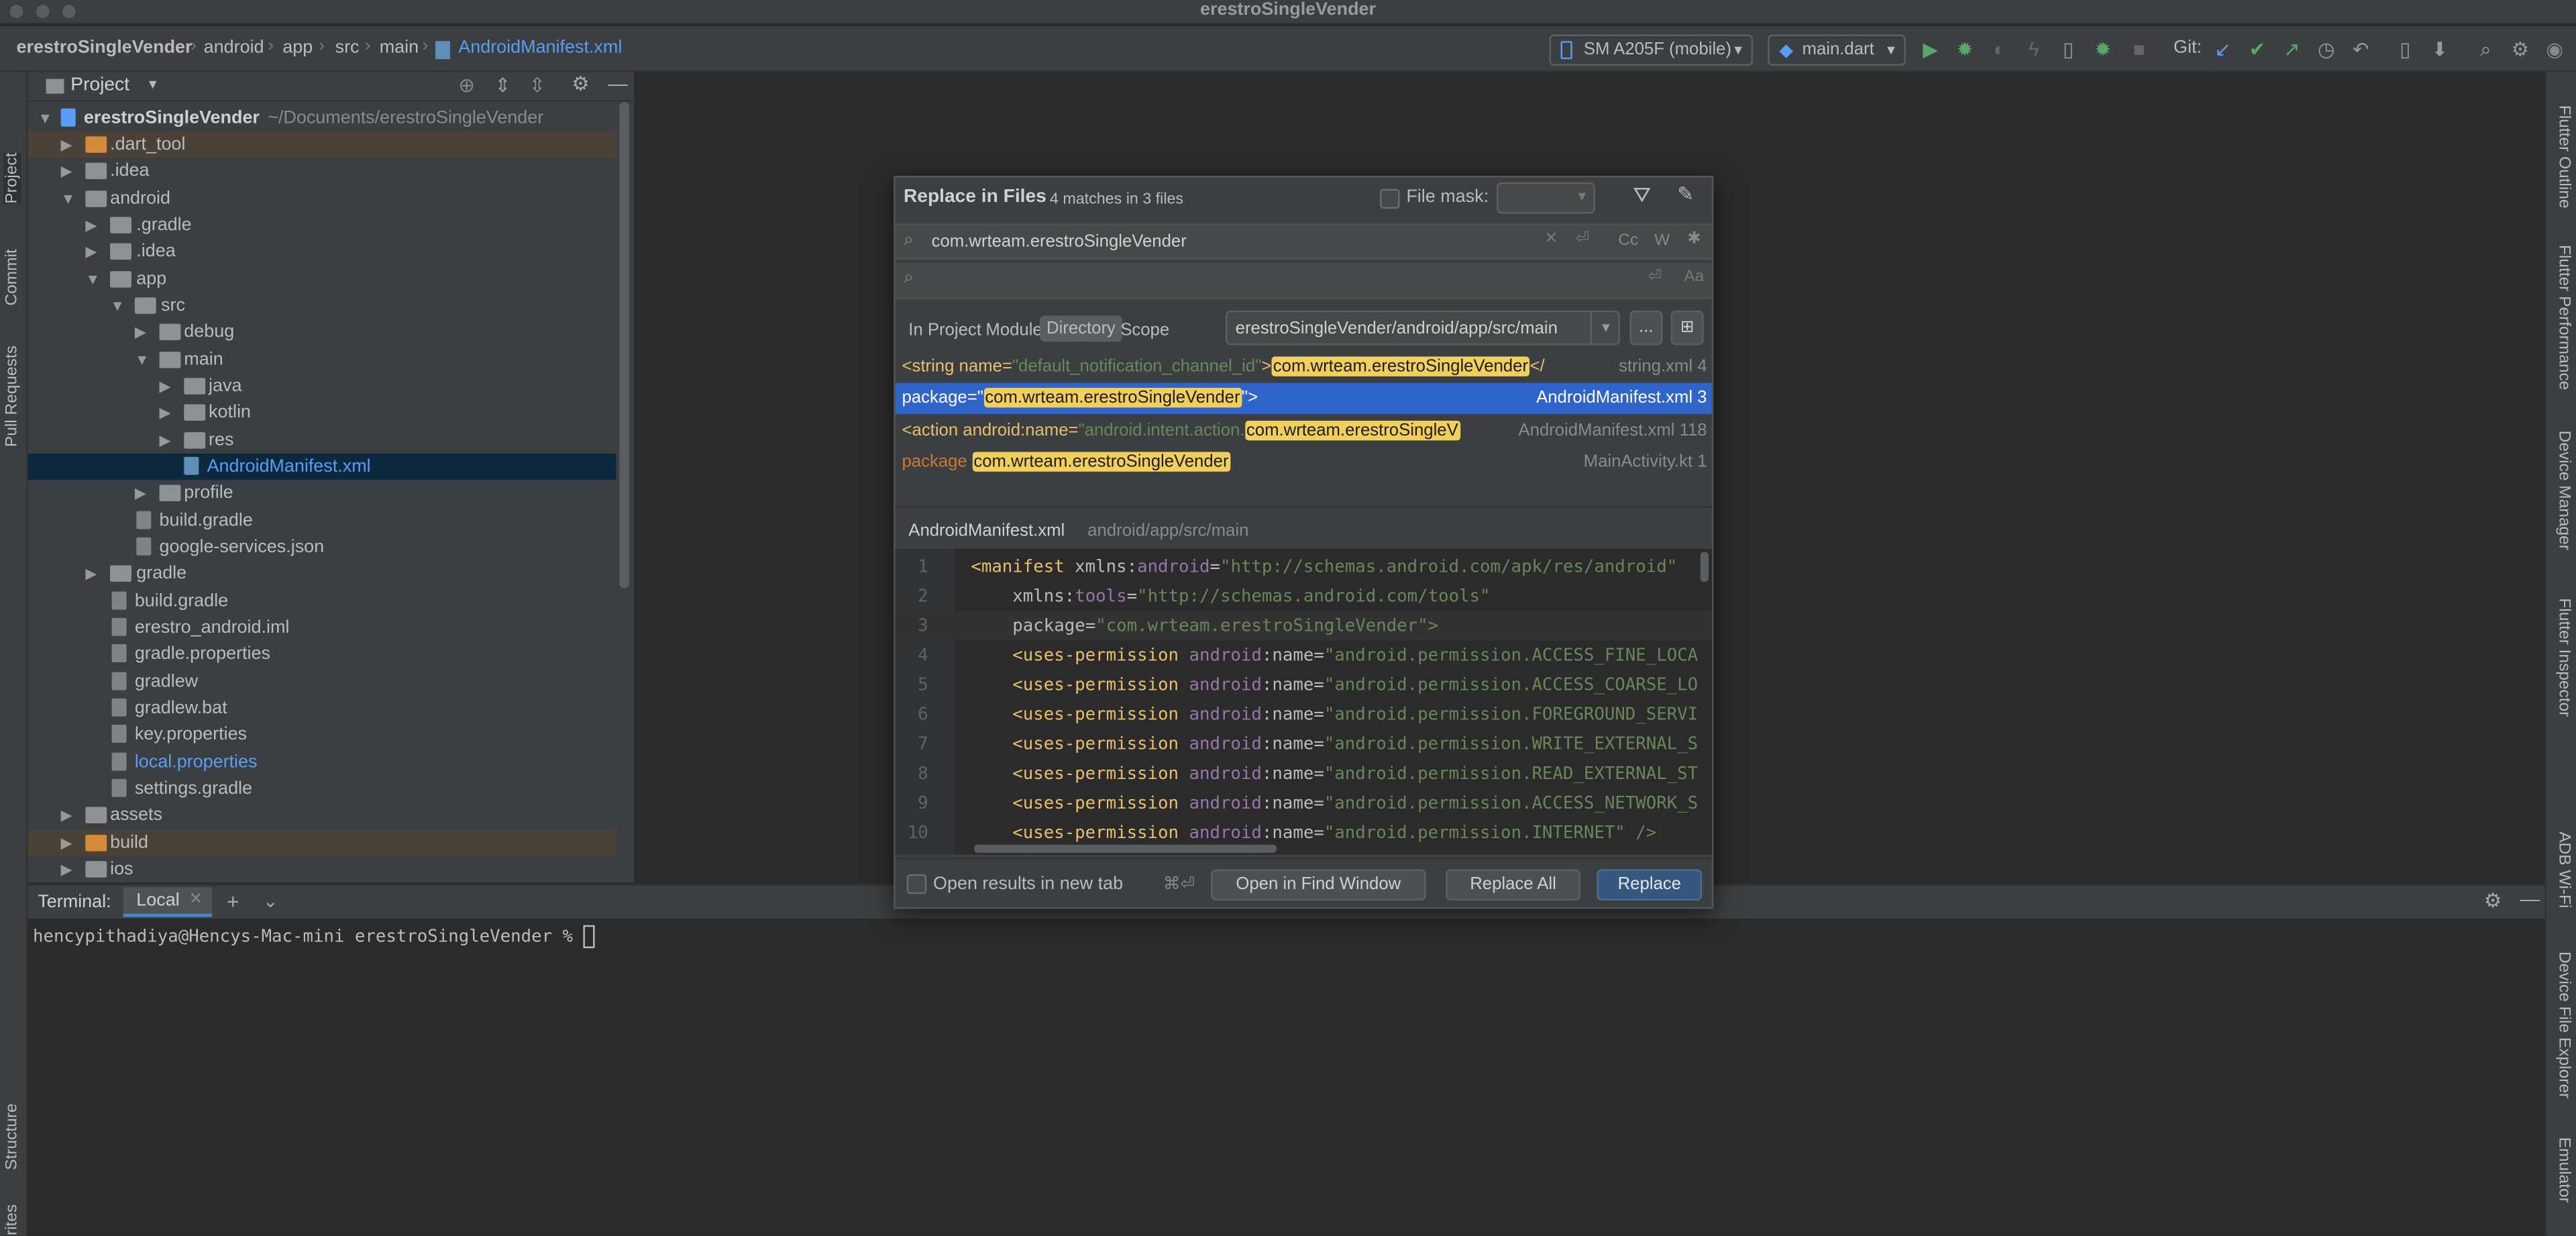  What do you see at coordinates (322, 412) in the screenshot?
I see `tree-item: ▶ kotlin` at bounding box center [322, 412].